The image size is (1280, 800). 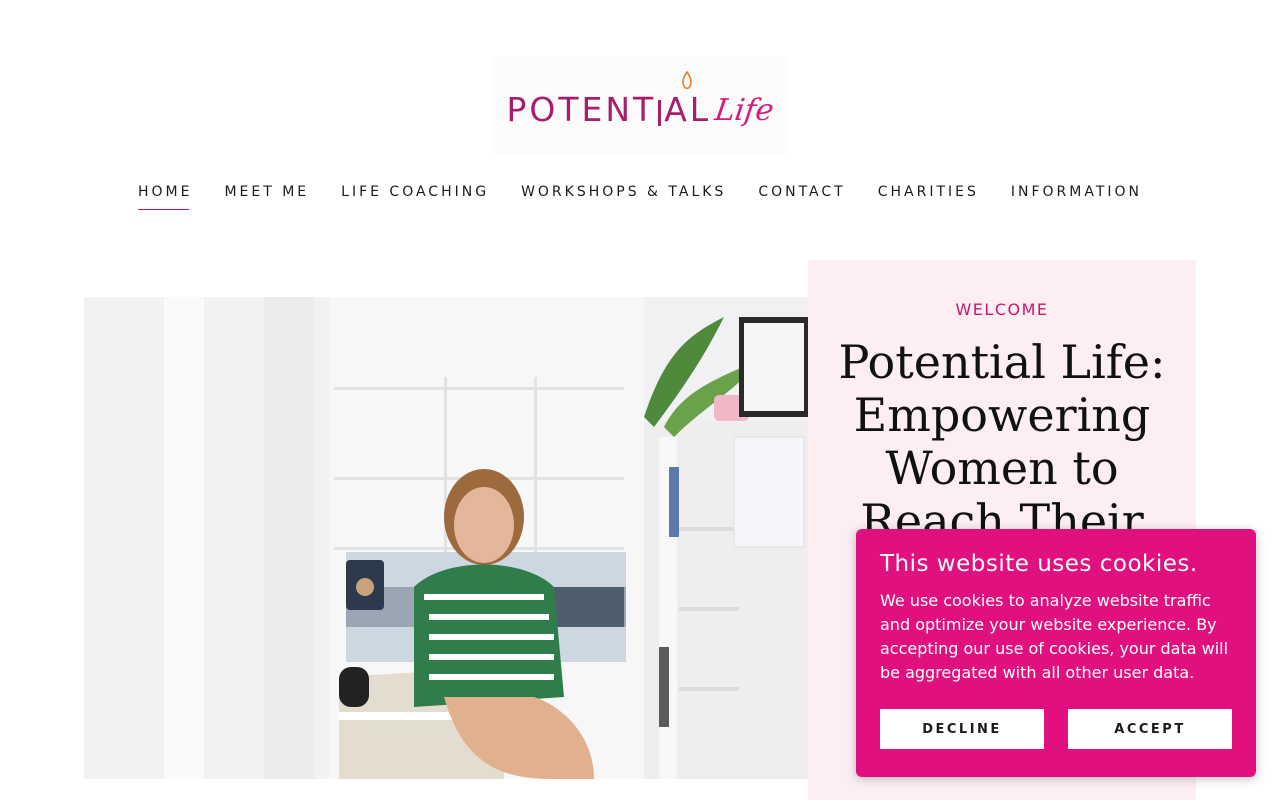 I want to click on nav-item-information: INFORMATION, so click(x=1076, y=196).